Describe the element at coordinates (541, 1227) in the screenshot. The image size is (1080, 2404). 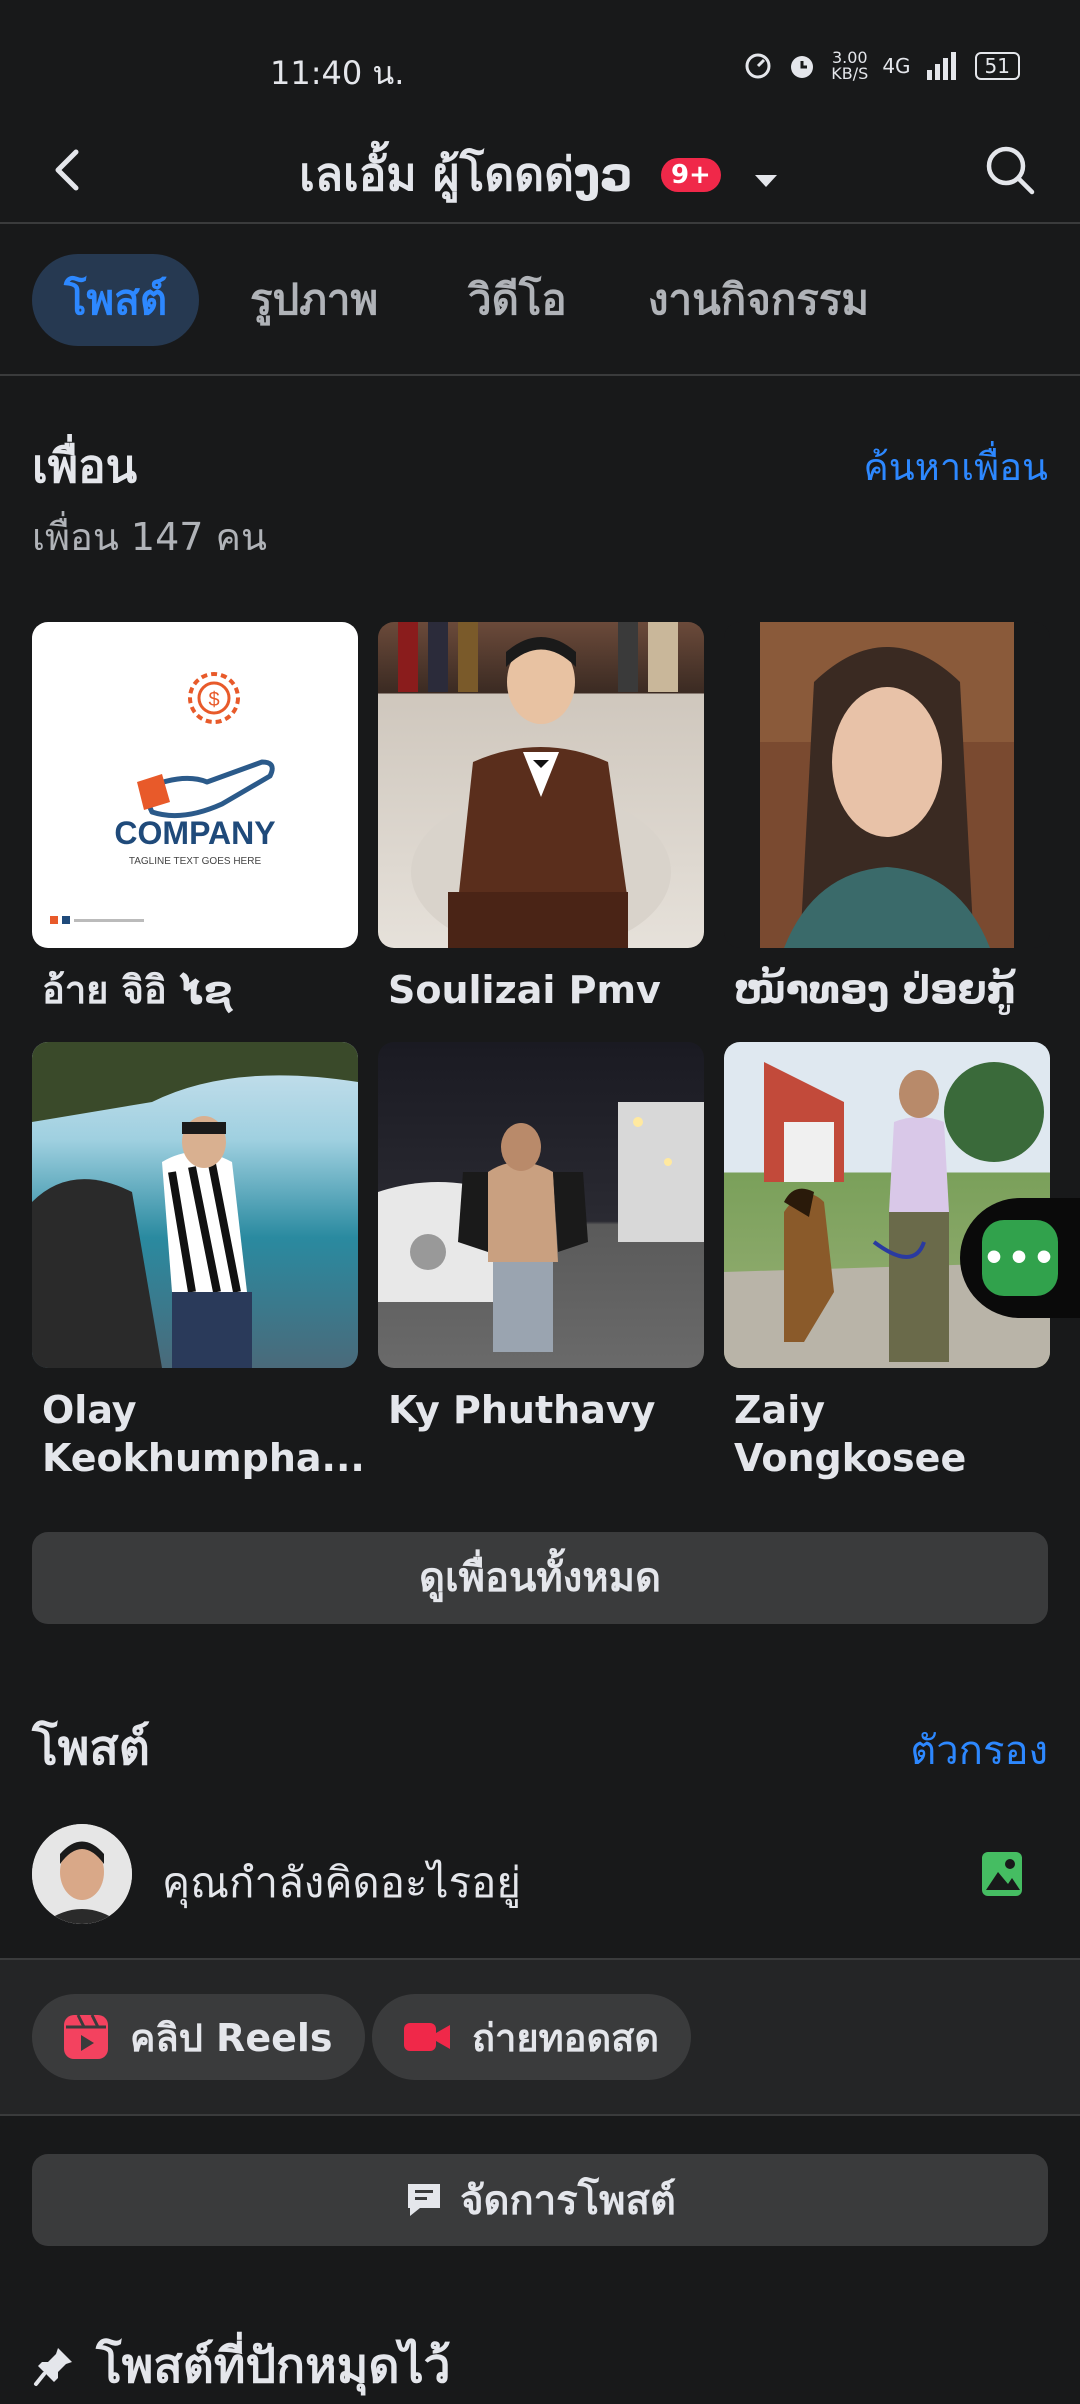
I see `man-by-car-image` at that location.